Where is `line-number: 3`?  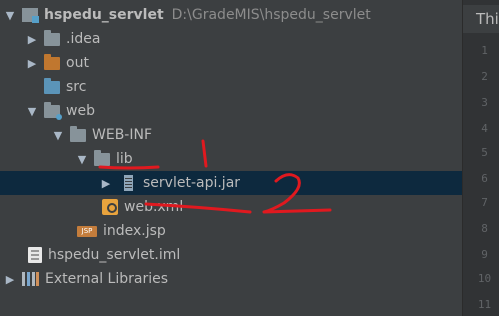
line-number: 3 is located at coordinates (484, 102).